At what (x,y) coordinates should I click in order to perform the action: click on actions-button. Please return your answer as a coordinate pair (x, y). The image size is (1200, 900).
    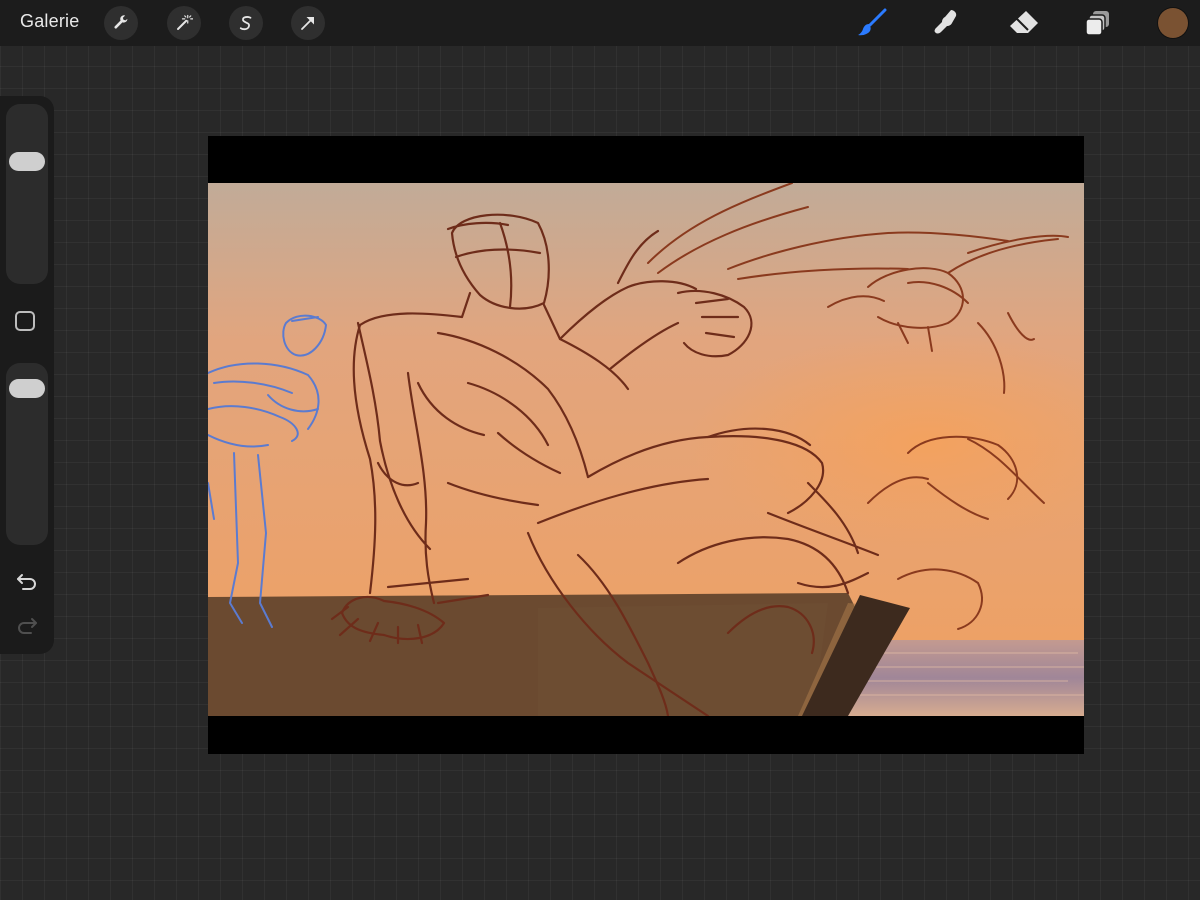
    Looking at the image, I should click on (121, 23).